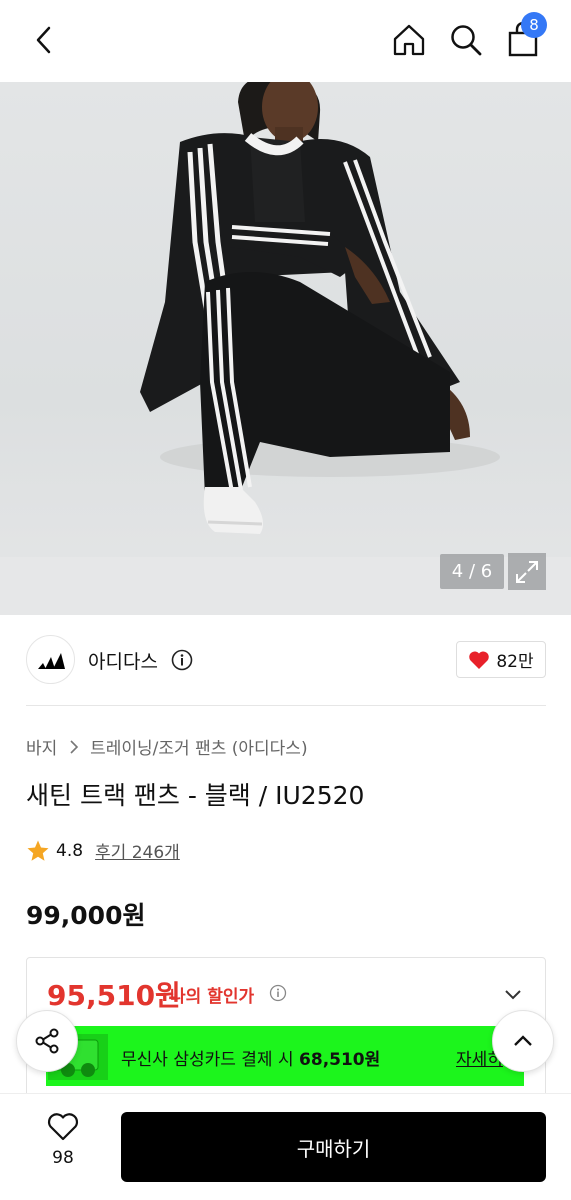  Describe the element at coordinates (63, 1147) in the screenshot. I see `wishlist-button: 98` at that location.